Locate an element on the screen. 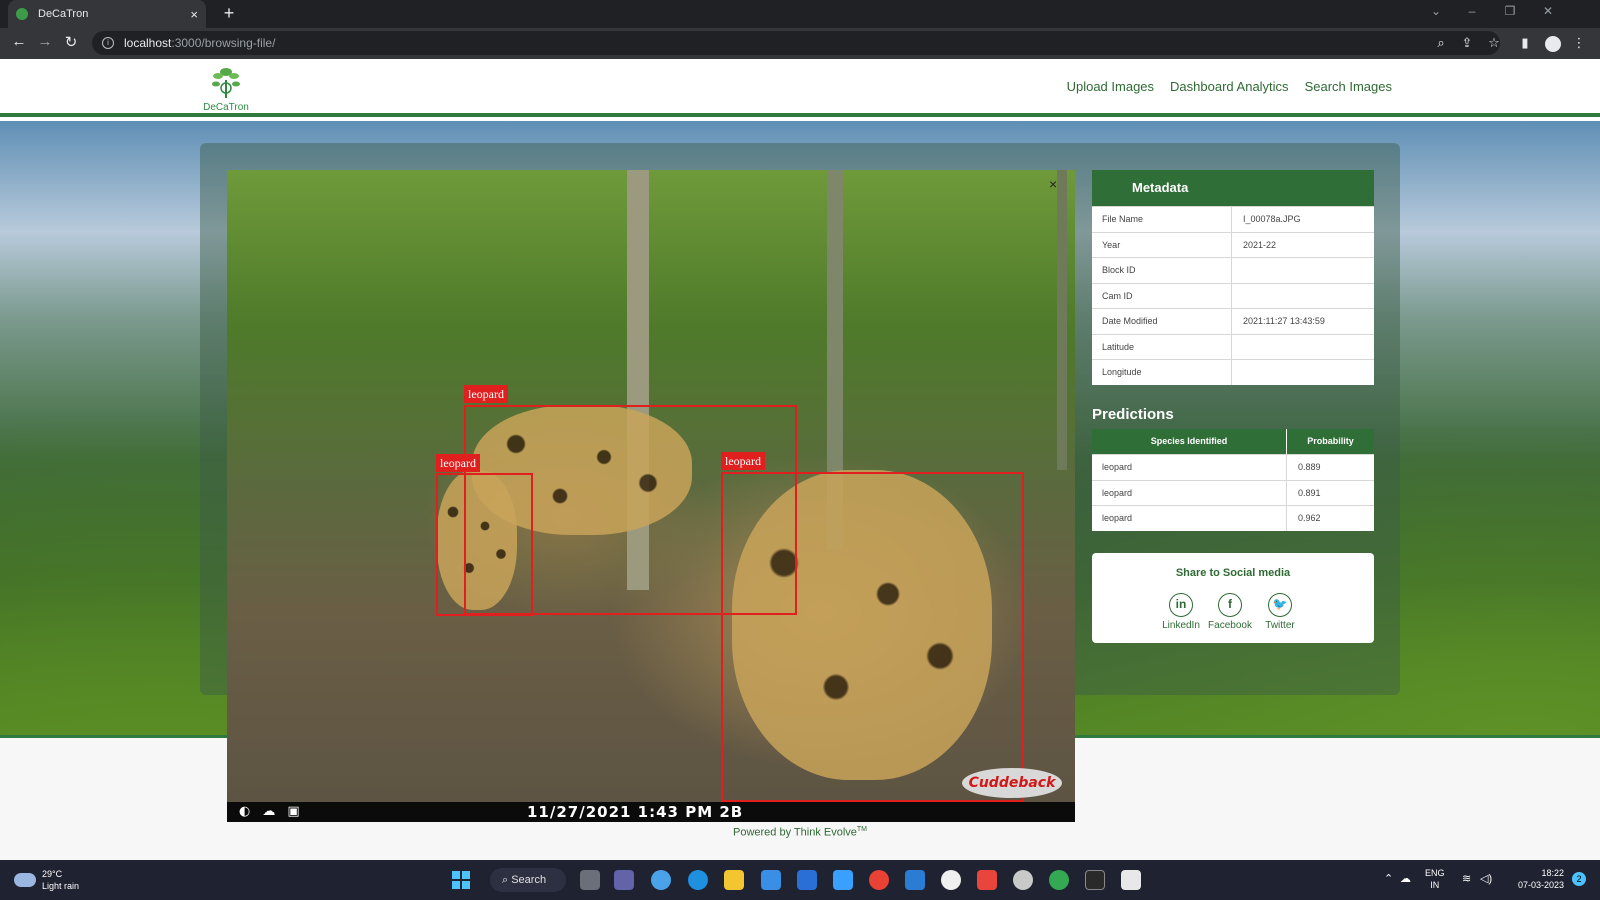 Image resolution: width=1600 pixels, height=900 pixels. facebook-icon: f is located at coordinates (1230, 605).